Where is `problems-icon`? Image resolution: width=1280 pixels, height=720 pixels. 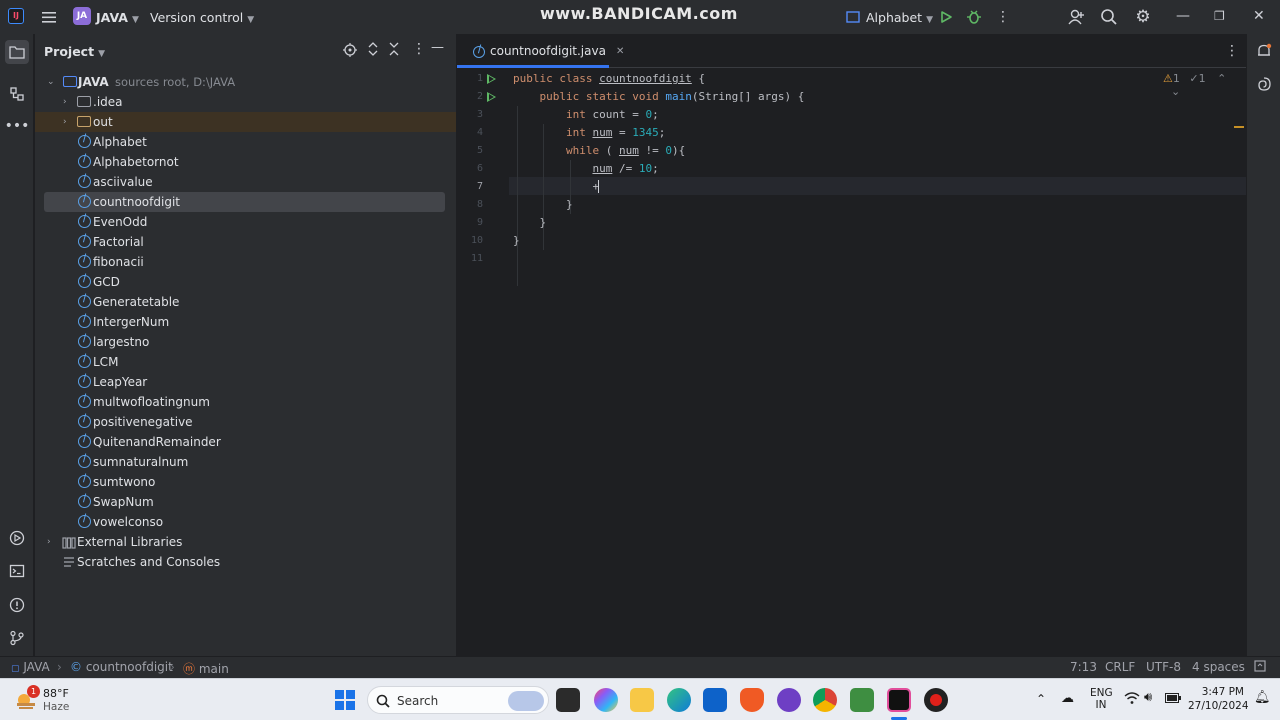
problems-icon is located at coordinates (17, 605).